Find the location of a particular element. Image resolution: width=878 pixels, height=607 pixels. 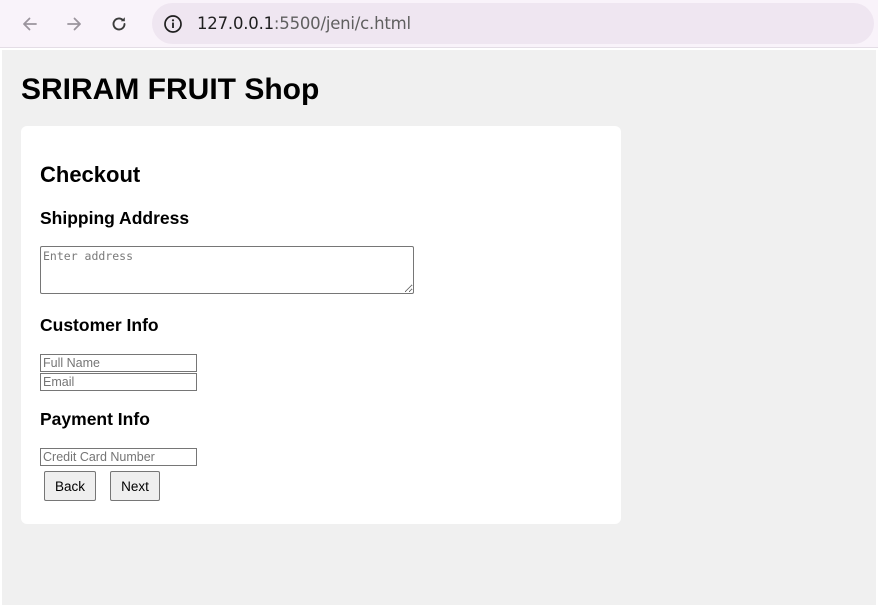

address-textarea is located at coordinates (227, 270).